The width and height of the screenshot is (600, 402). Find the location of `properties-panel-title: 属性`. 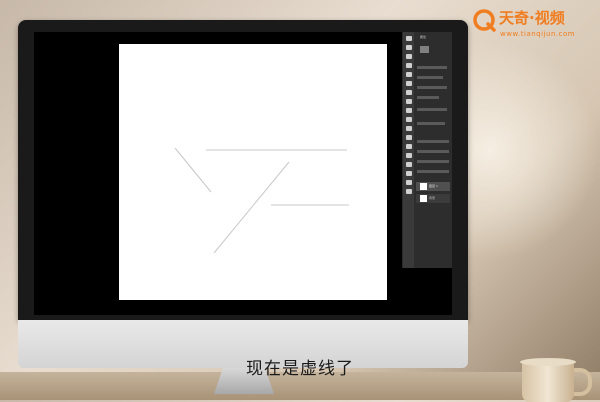

properties-panel-title: 属性 is located at coordinates (423, 37).